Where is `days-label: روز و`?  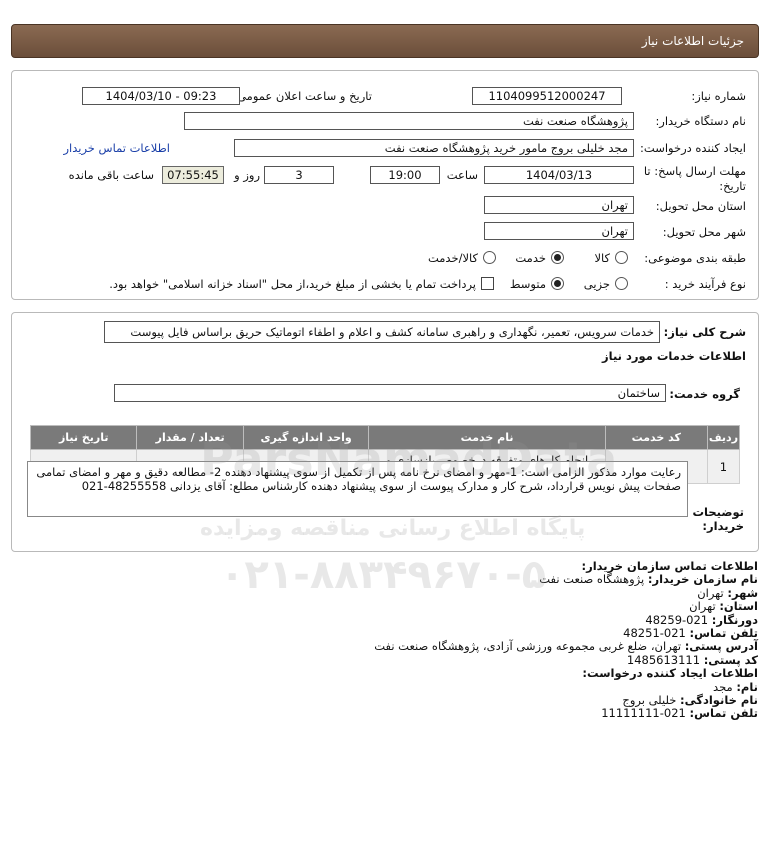
days-label: روز و is located at coordinates (247, 175).